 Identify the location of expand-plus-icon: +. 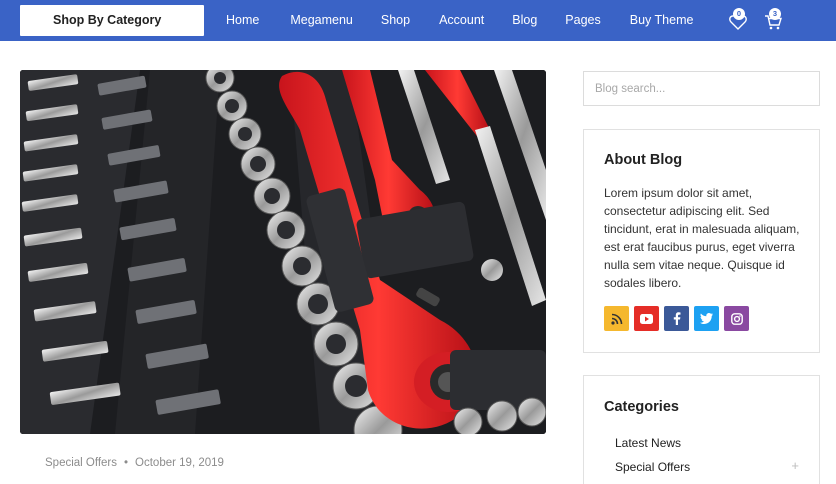
(795, 465).